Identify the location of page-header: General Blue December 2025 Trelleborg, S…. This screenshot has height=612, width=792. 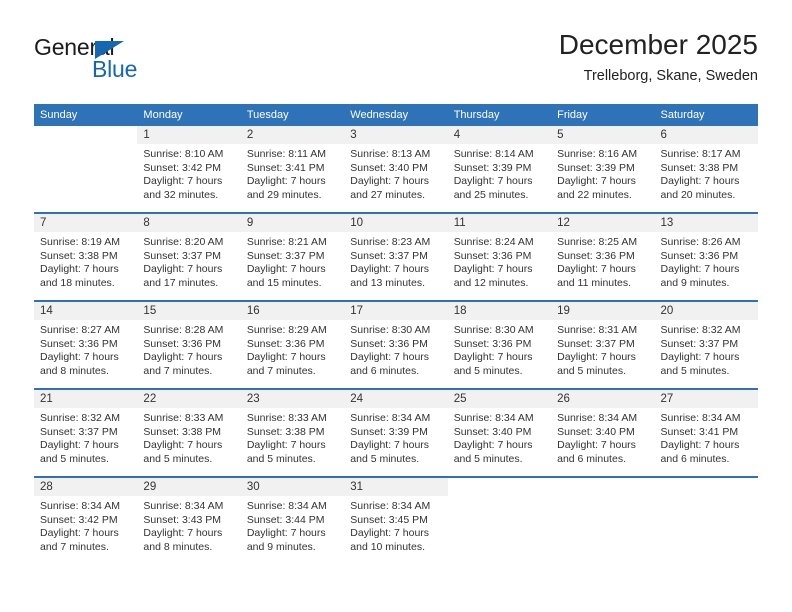
(396, 63).